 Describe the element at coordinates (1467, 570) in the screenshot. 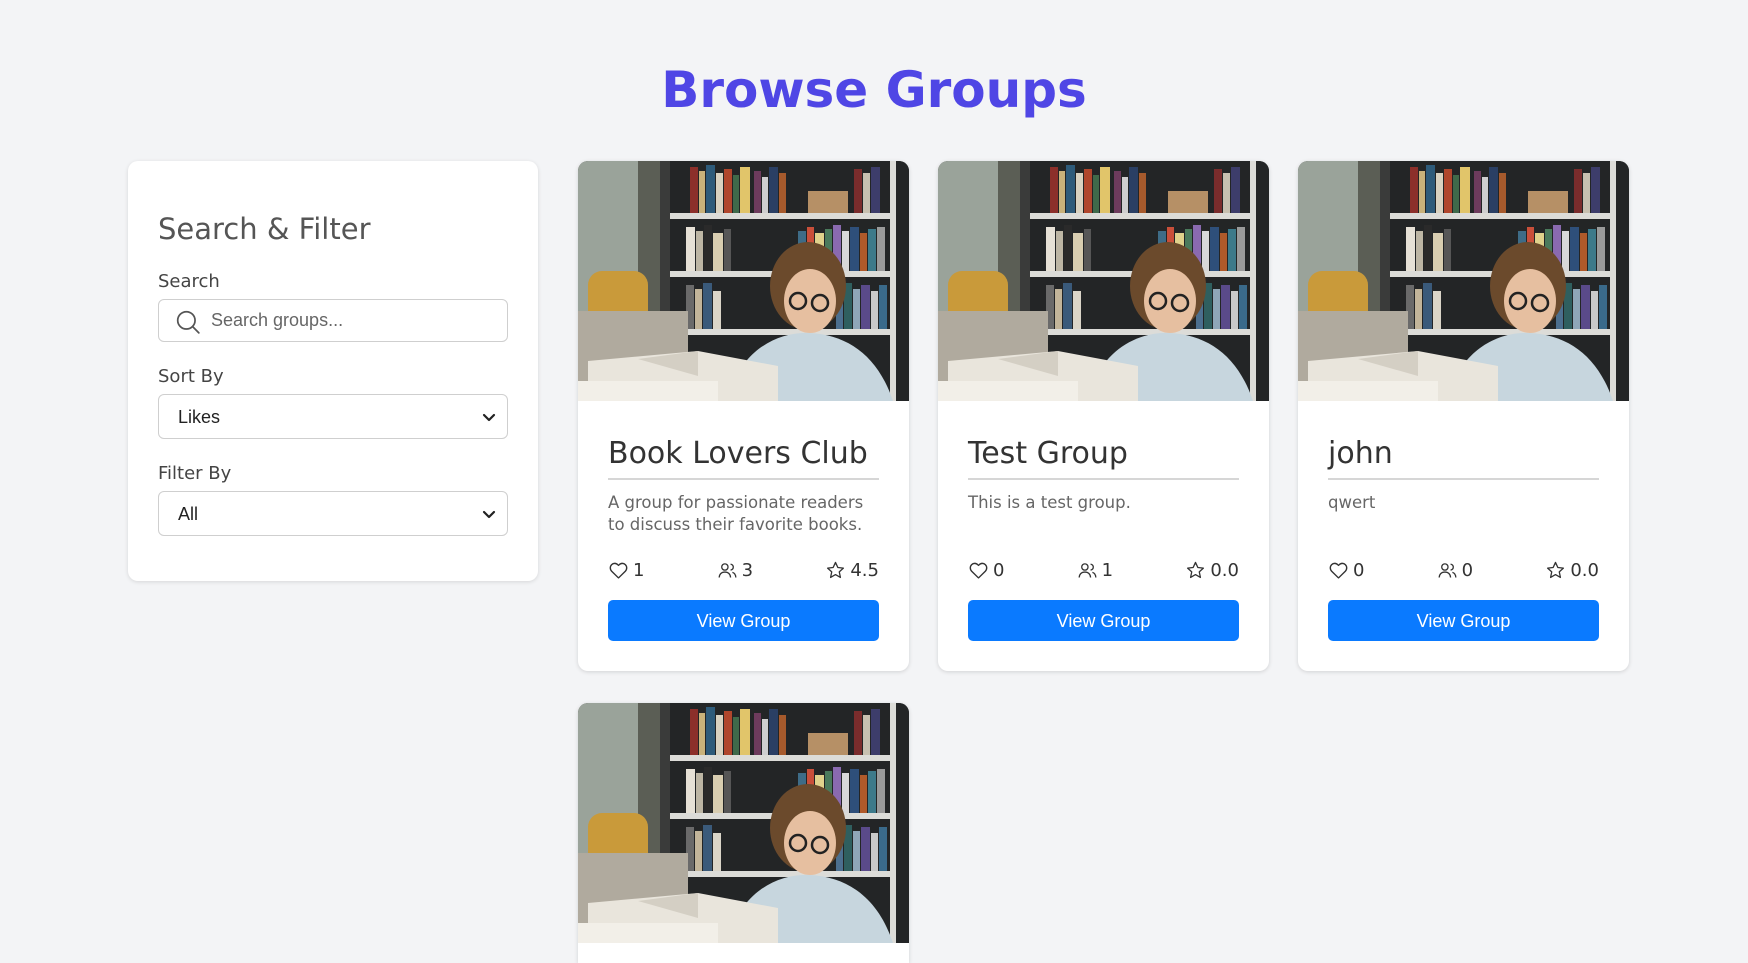

I see `members-count: 0` at that location.